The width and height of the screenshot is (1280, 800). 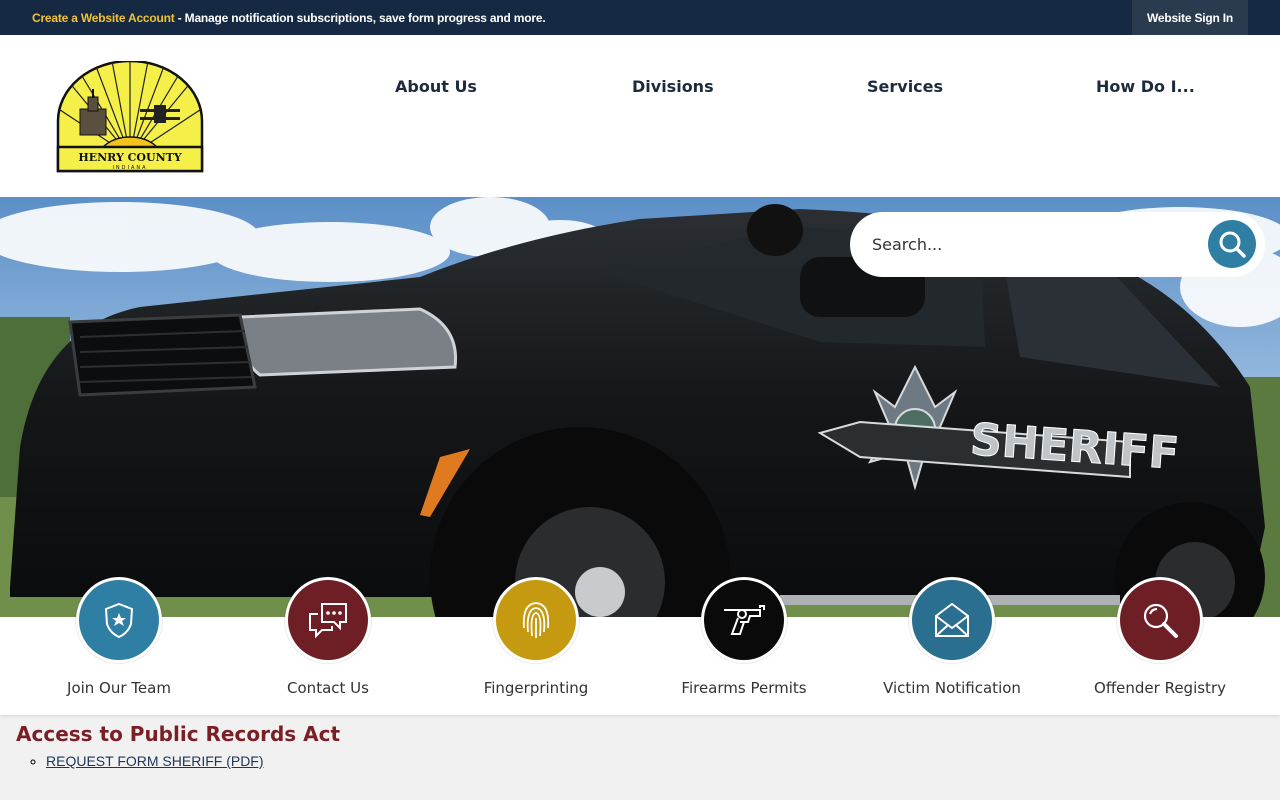 What do you see at coordinates (744, 620) in the screenshot?
I see `revolver-icon` at bounding box center [744, 620].